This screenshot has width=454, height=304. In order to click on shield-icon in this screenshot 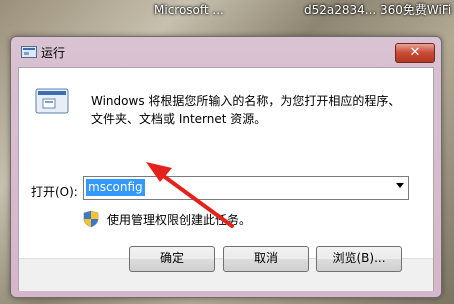, I will do `click(91, 219)`.